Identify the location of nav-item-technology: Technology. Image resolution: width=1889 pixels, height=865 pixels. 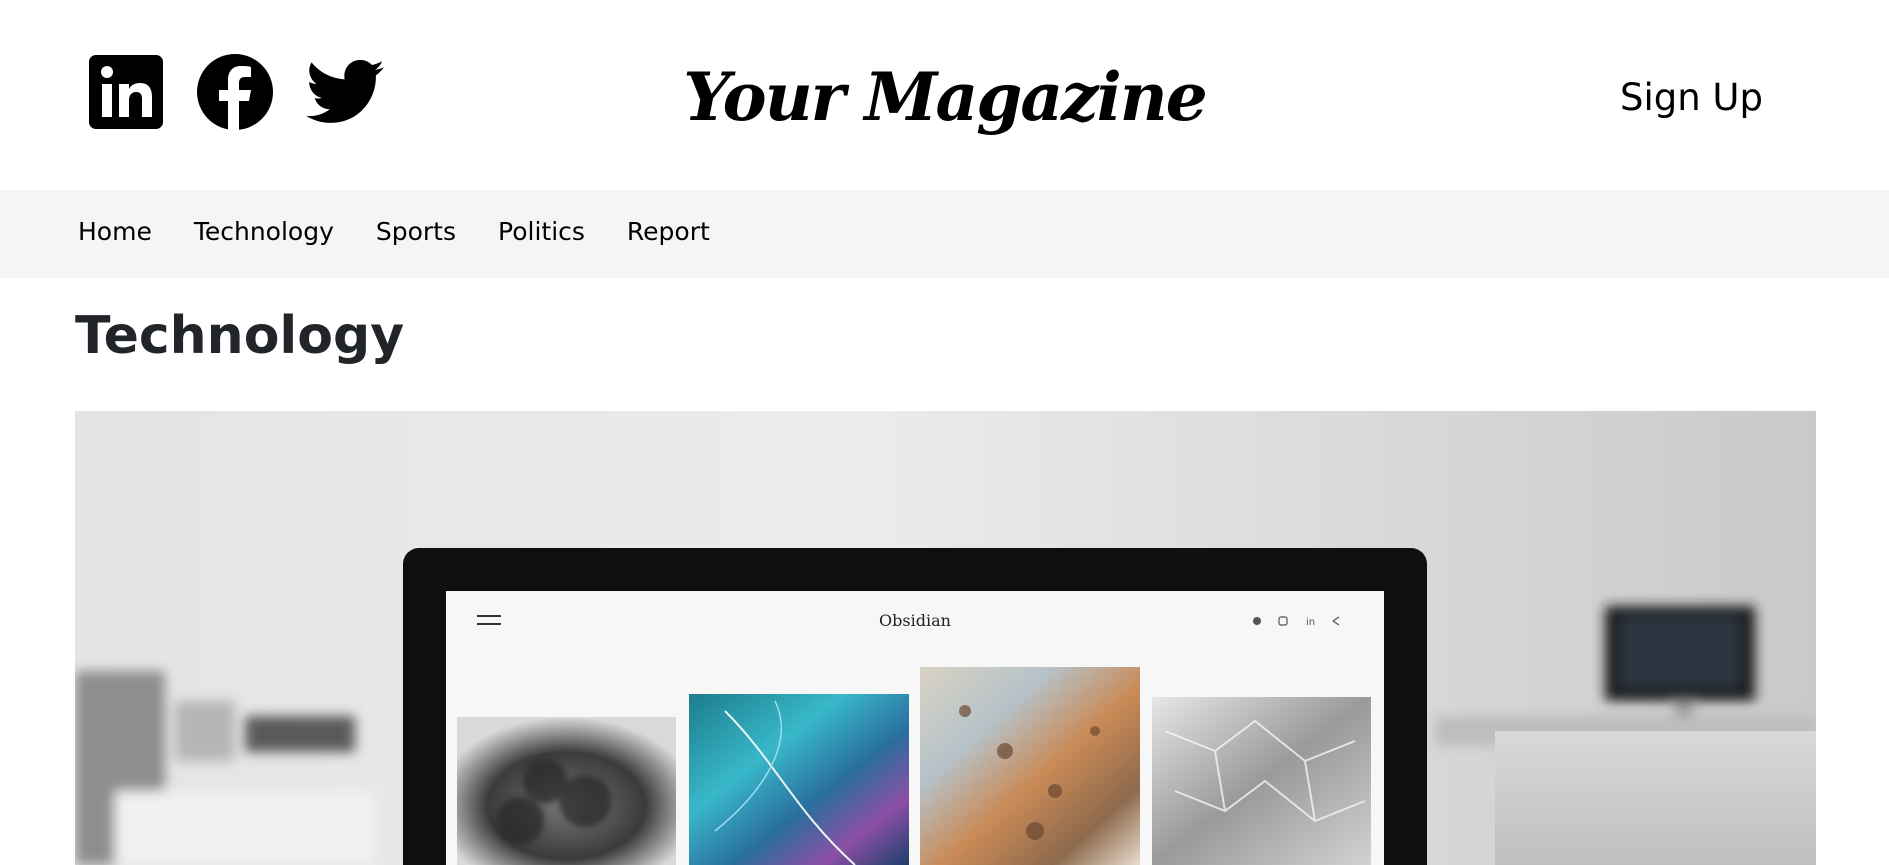
(264, 231).